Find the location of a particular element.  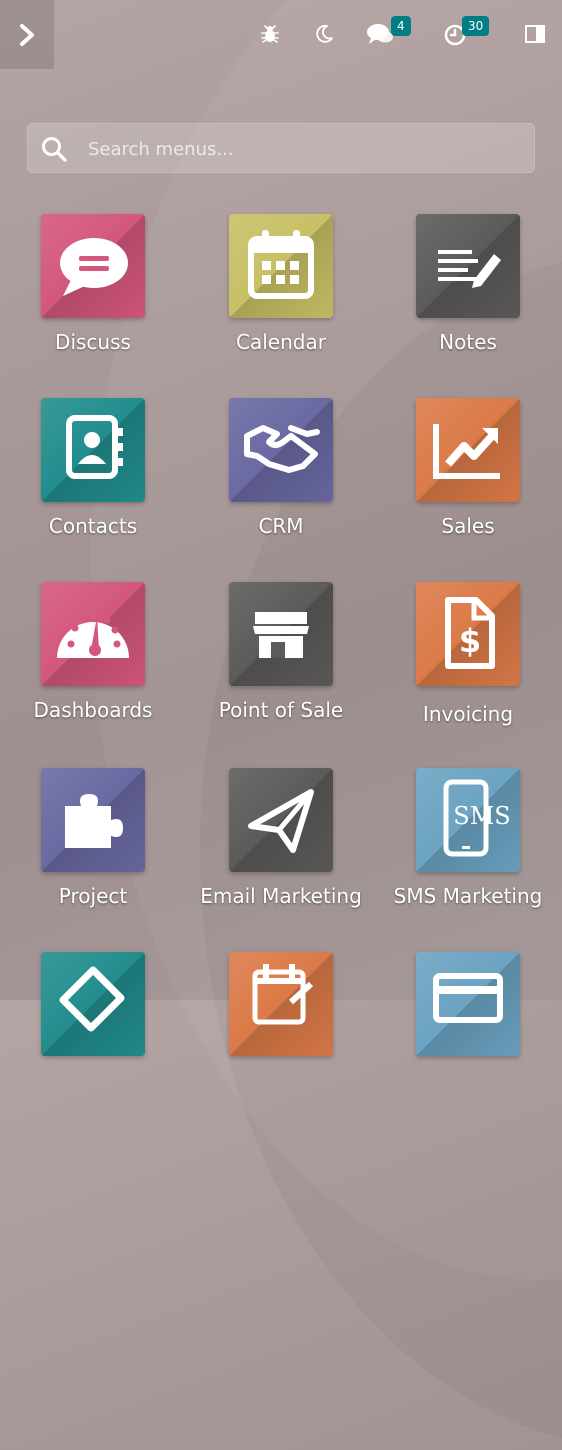

bug-icon is located at coordinates (270, 34).